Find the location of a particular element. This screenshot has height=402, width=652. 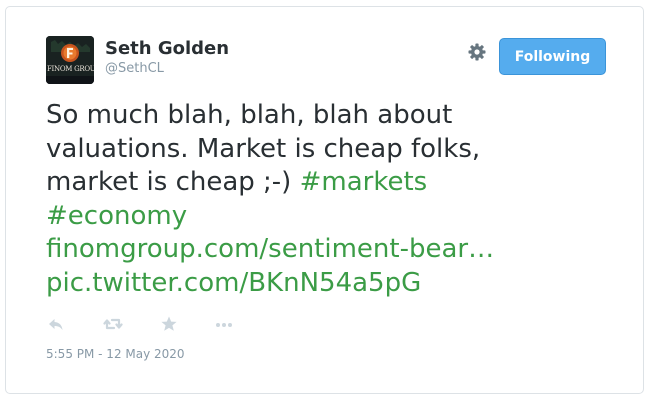

user-handle: @SethCL is located at coordinates (134, 68).